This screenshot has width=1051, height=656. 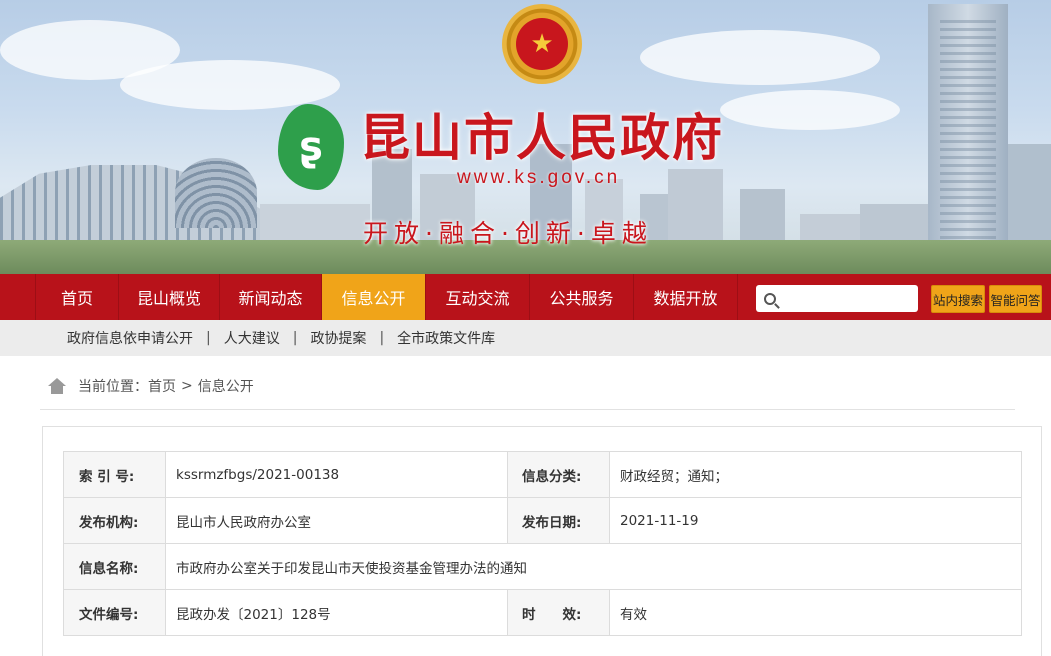 I want to click on name-label: 信息名称:, so click(x=114, y=566).